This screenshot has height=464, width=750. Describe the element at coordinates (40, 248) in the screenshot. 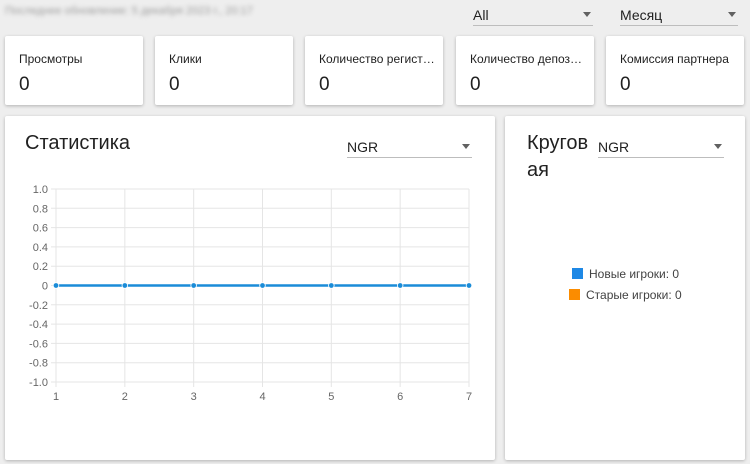

I see `y-tick-label: 0.4` at that location.